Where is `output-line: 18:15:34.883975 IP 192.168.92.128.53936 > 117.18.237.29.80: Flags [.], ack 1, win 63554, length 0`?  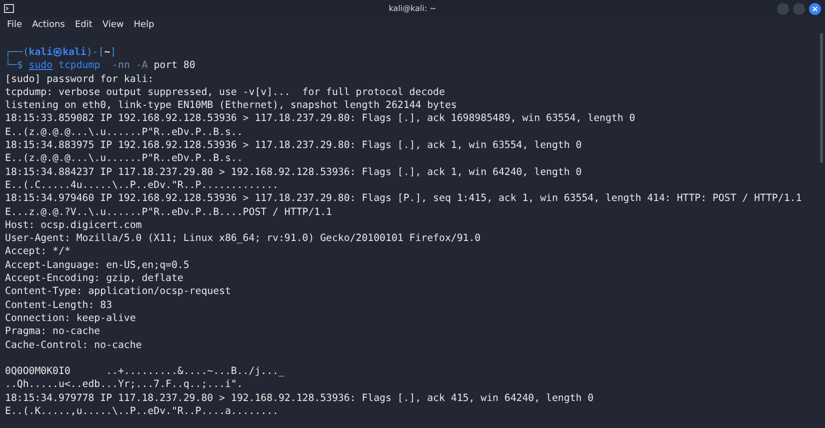
output-line: 18:15:34.883975 IP 192.168.92.128.53936 > 117.18.237.29.80: Flags [.], ack 1, win 63554, length 0 is located at coordinates (293, 145).